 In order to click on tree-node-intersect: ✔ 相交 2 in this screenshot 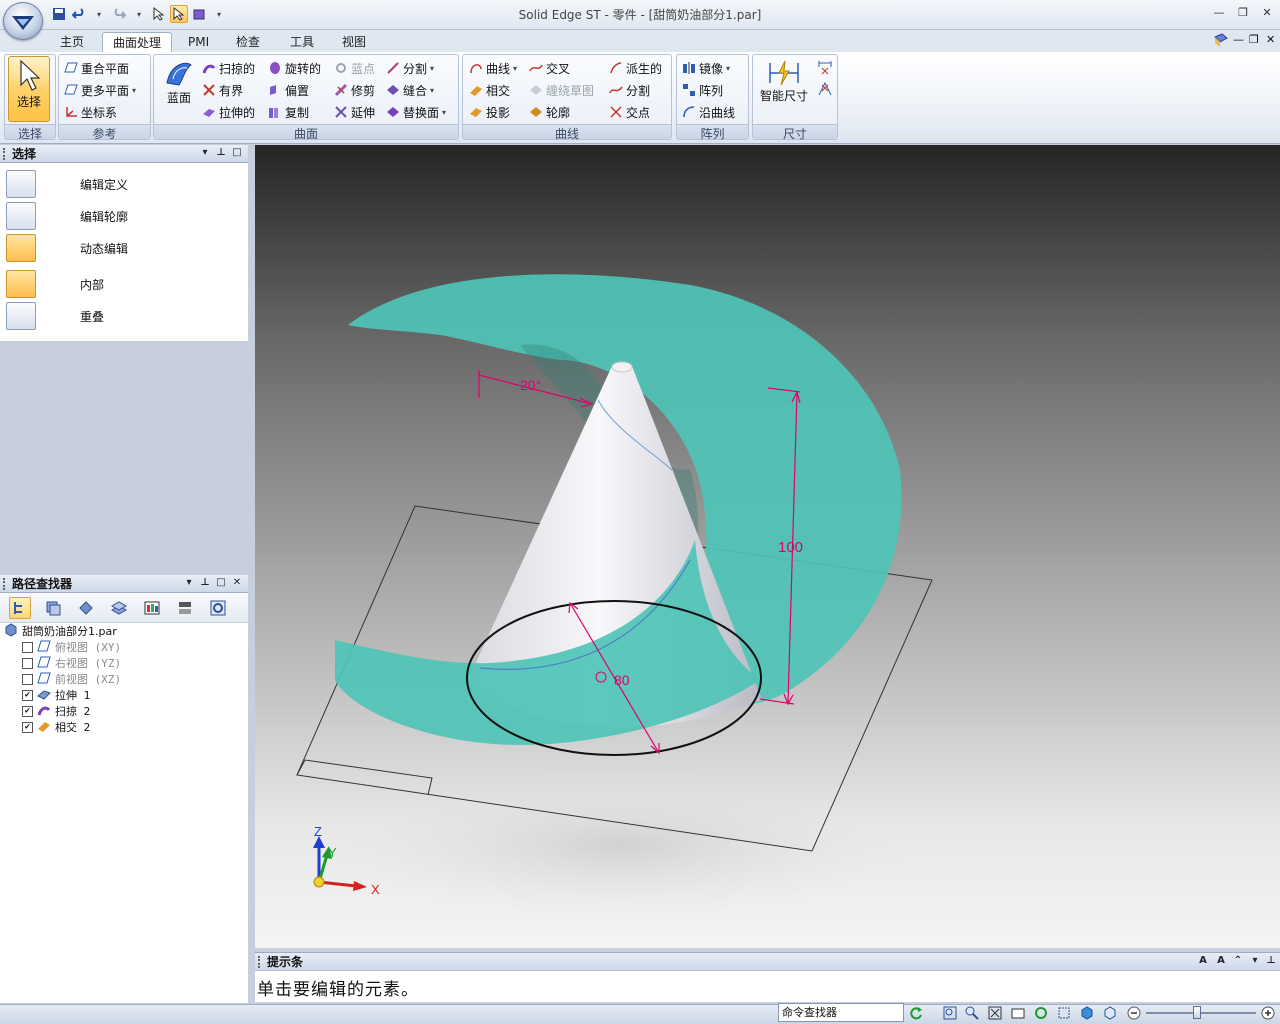, I will do `click(56, 727)`.